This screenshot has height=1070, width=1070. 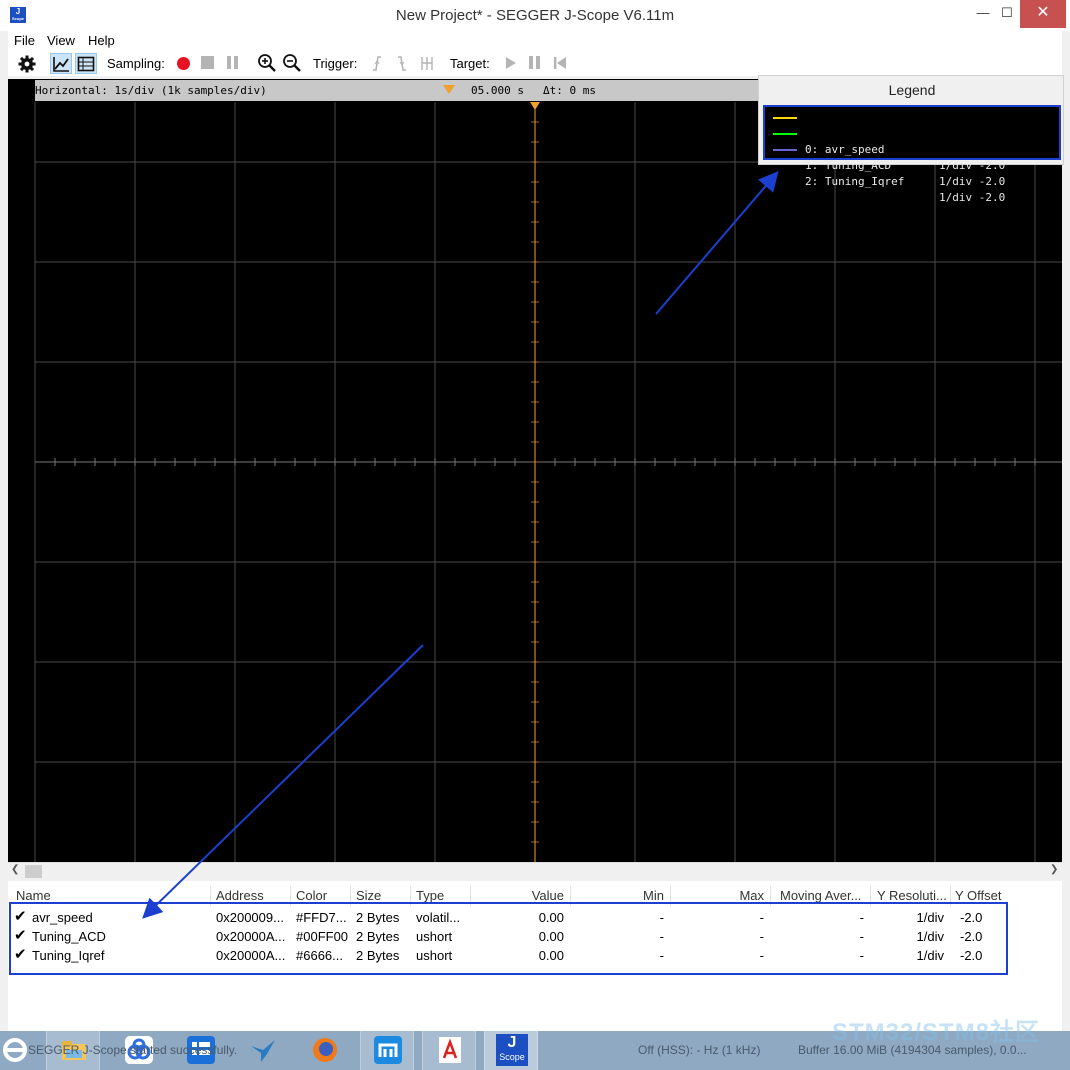 What do you see at coordinates (936, 1032) in the screenshot?
I see `watermark: STM32/STM8社区` at bounding box center [936, 1032].